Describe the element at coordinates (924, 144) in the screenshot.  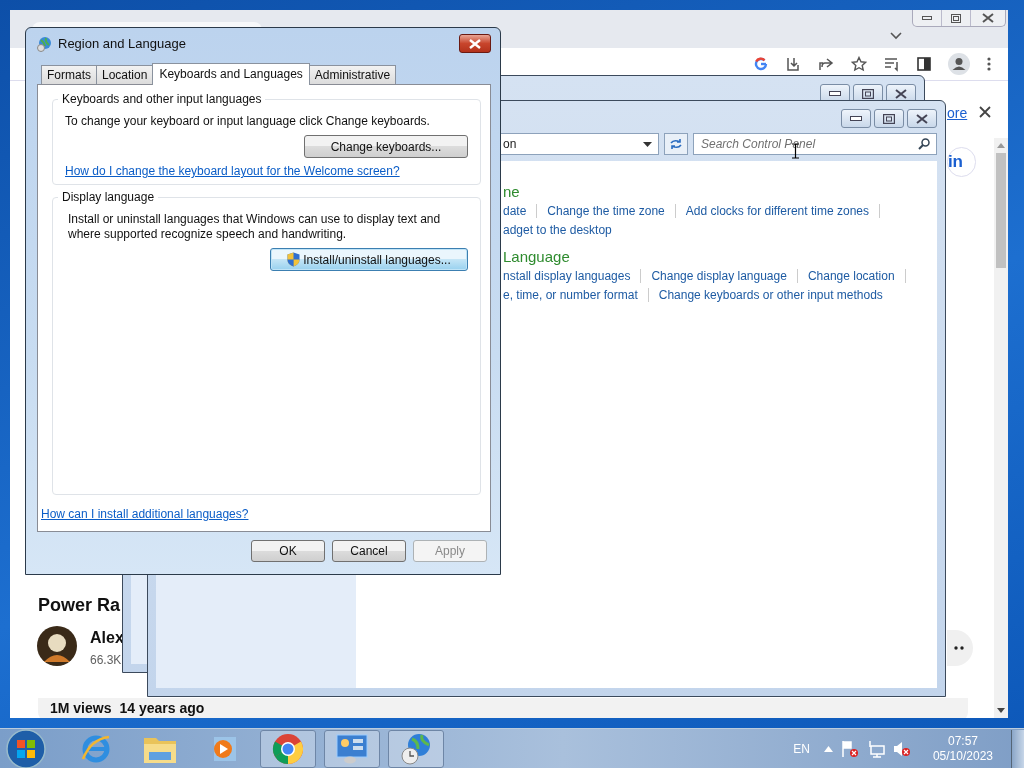
I see `search-icon` at that location.